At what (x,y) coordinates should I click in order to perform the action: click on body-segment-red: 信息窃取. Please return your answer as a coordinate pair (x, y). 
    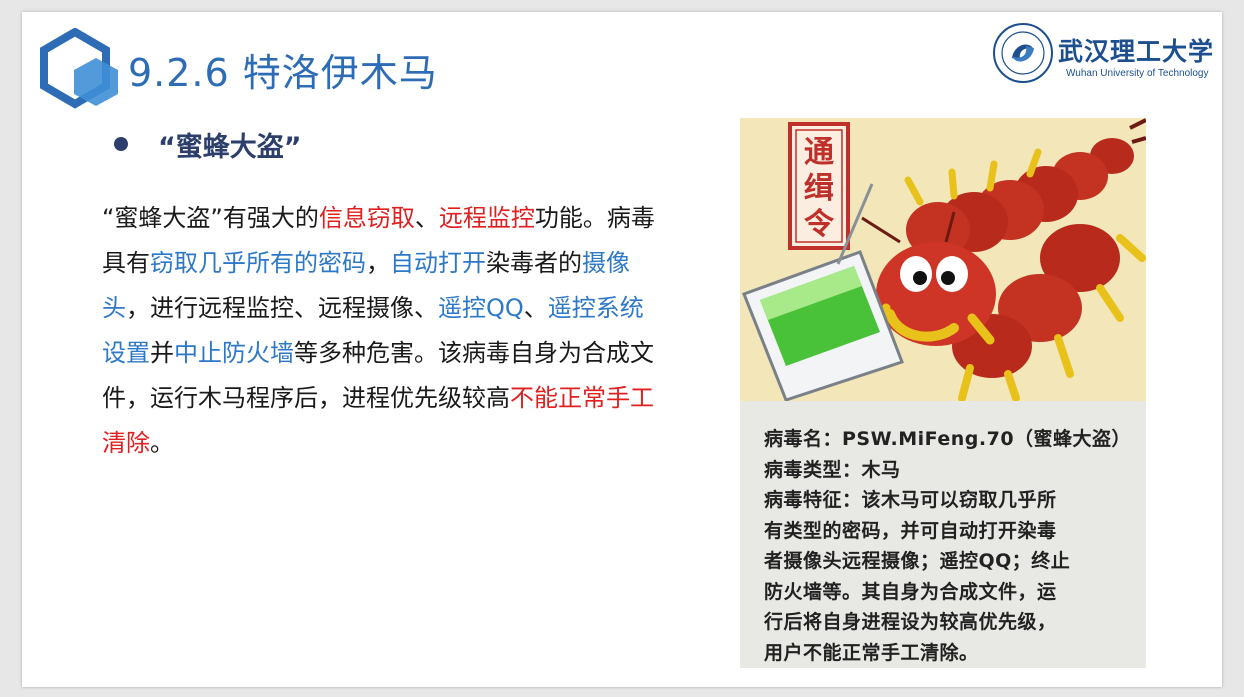
    Looking at the image, I should click on (366, 218).